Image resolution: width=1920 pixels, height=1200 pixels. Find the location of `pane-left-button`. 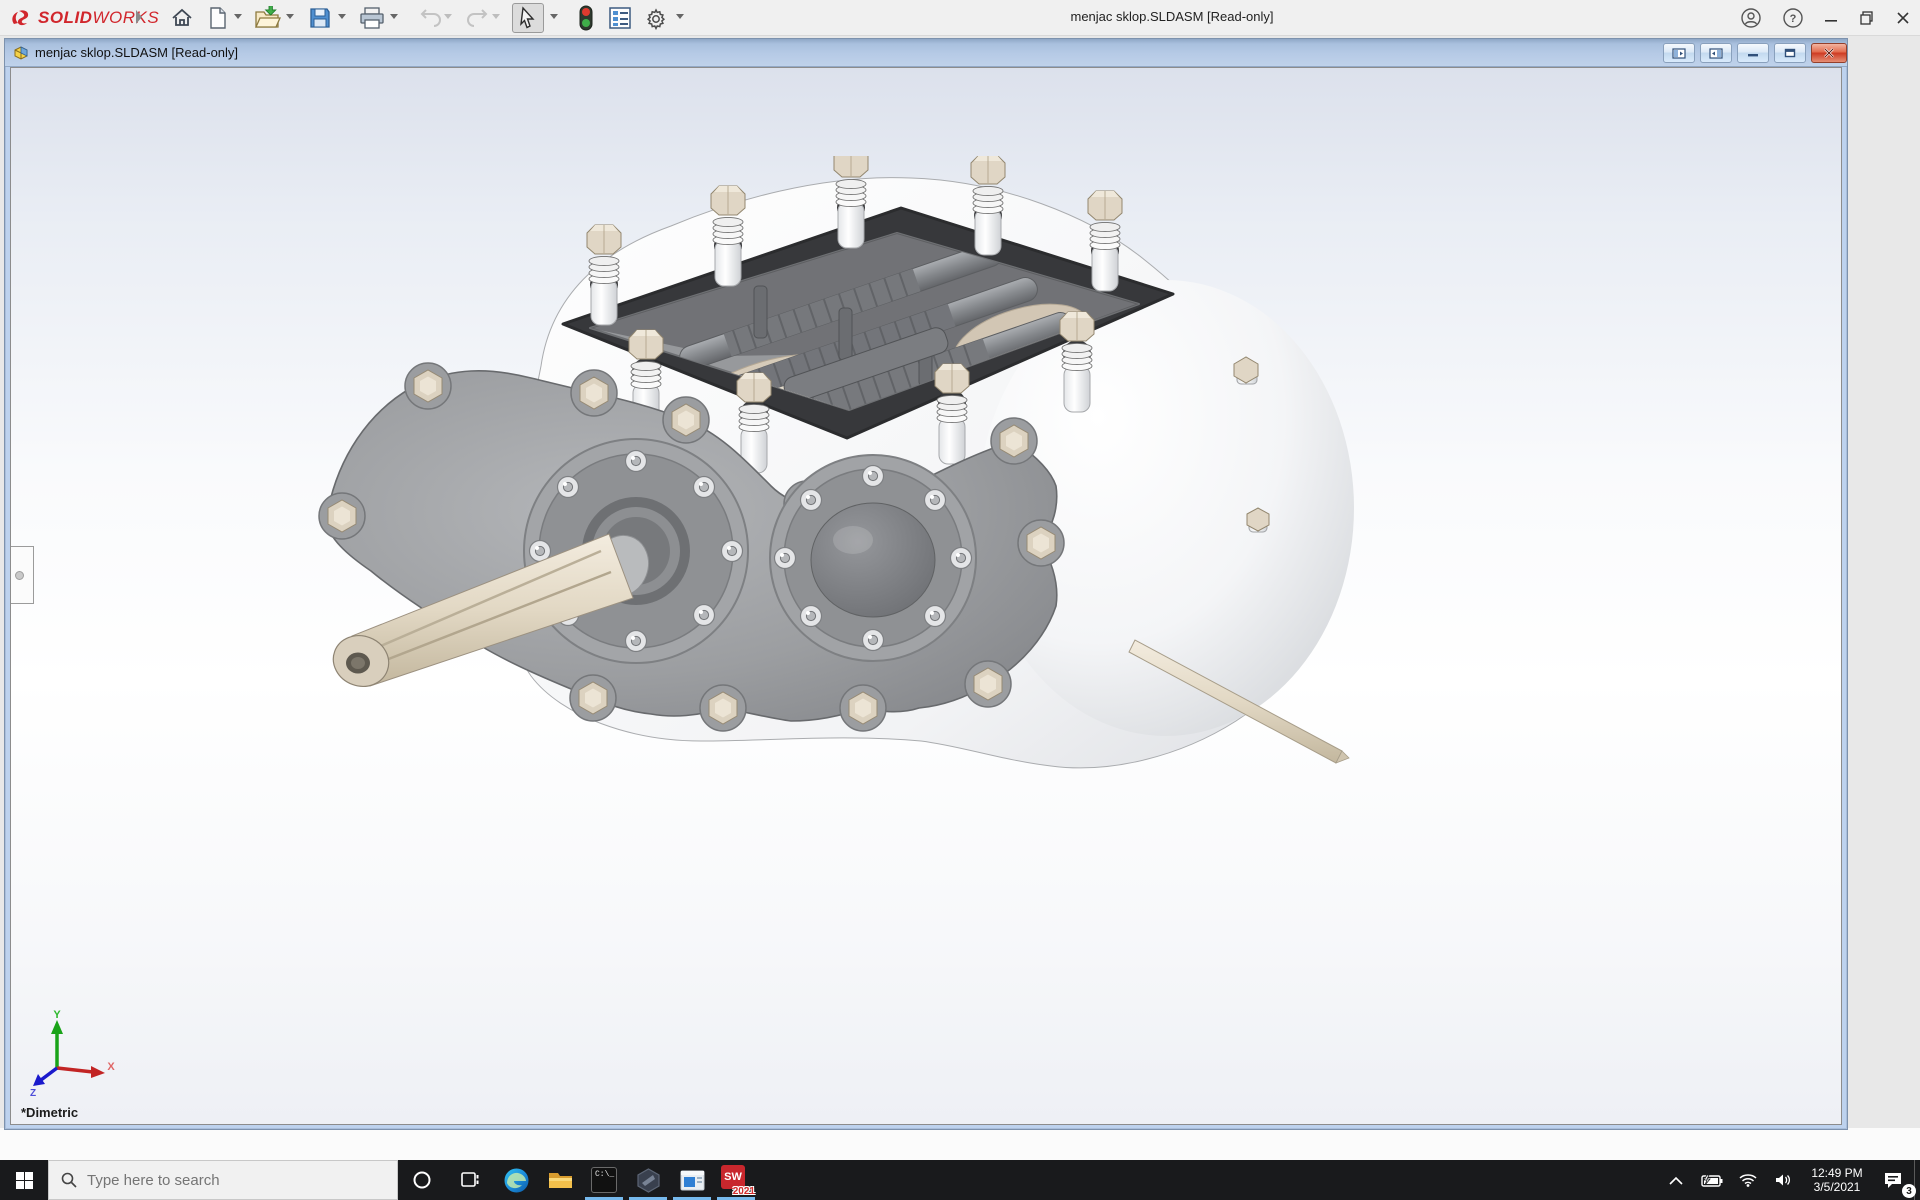

pane-left-button is located at coordinates (1679, 53).